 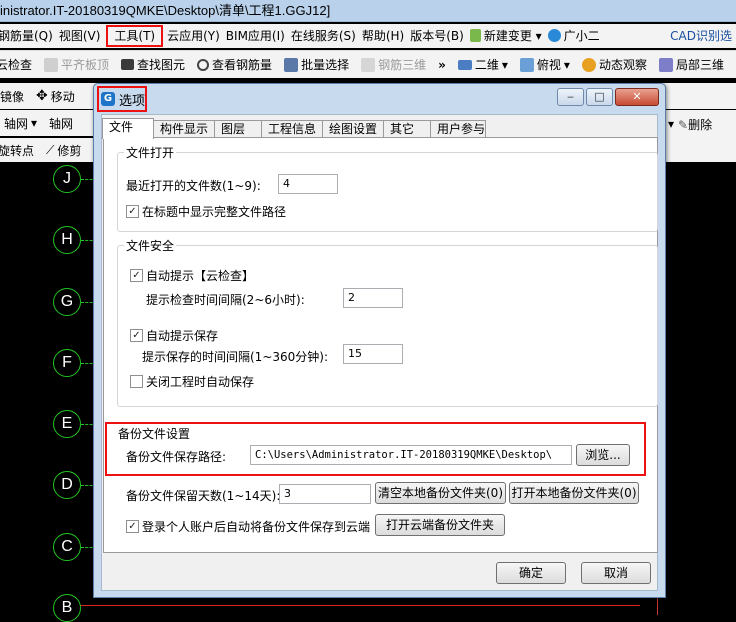 I want to click on axis-bubble-e: E, so click(x=67, y=424).